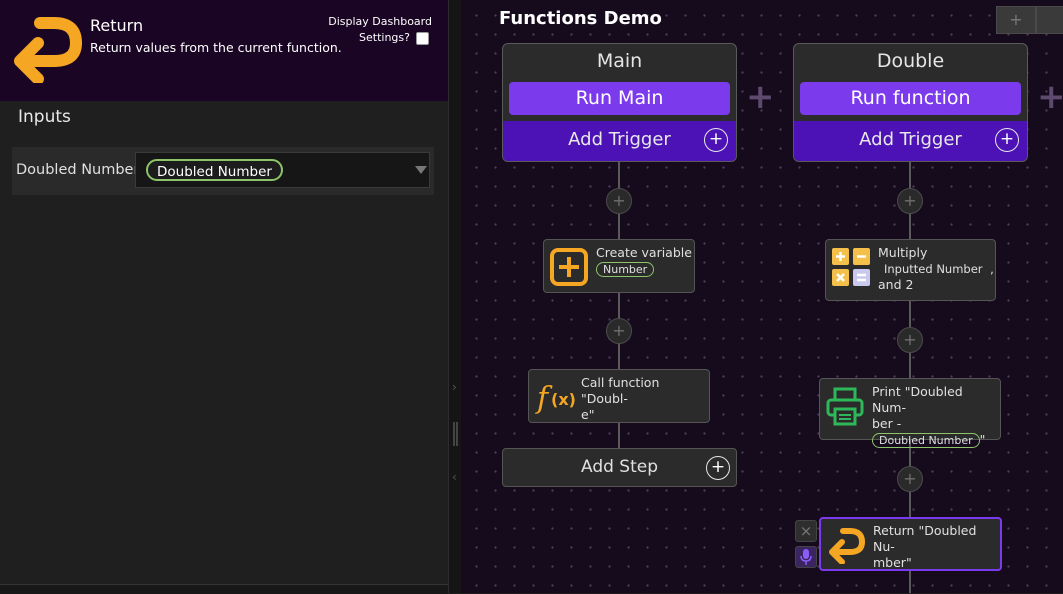 The image size is (1063, 594). I want to click on variable-chip: Inputted Number, so click(930, 269).